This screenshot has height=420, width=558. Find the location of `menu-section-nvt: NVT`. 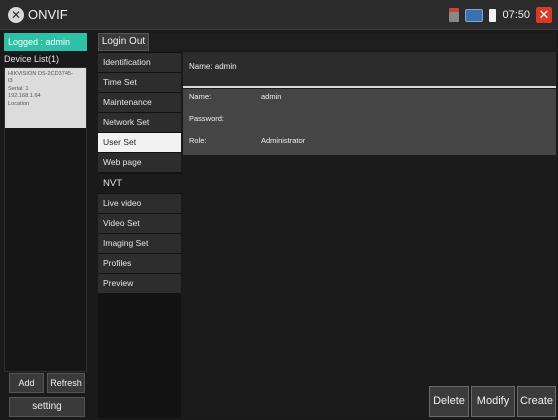

menu-section-nvt: NVT is located at coordinates (139, 183).